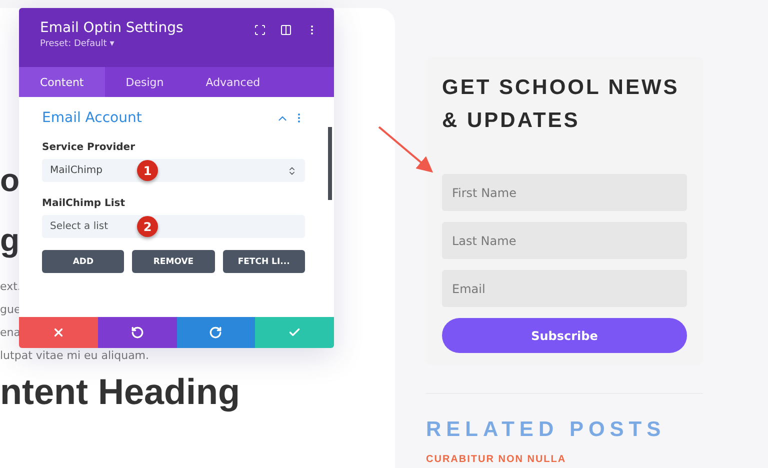  I want to click on check-icon, so click(295, 332).